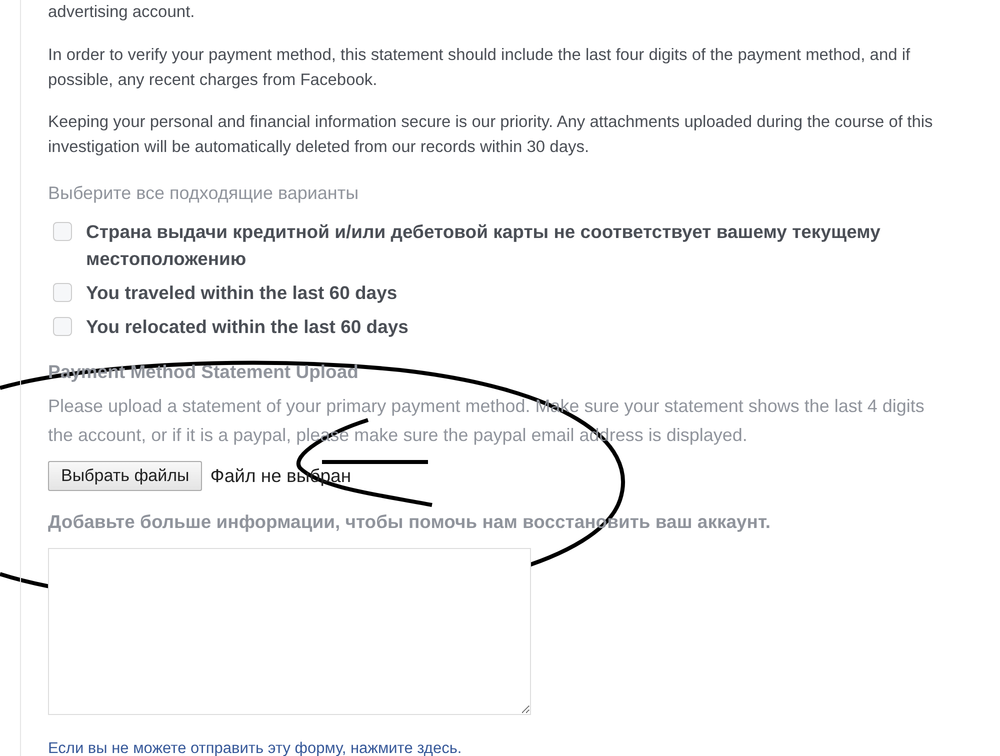 The width and height of the screenshot is (1000, 756). I want to click on paragraph: advertising account., so click(122, 12).